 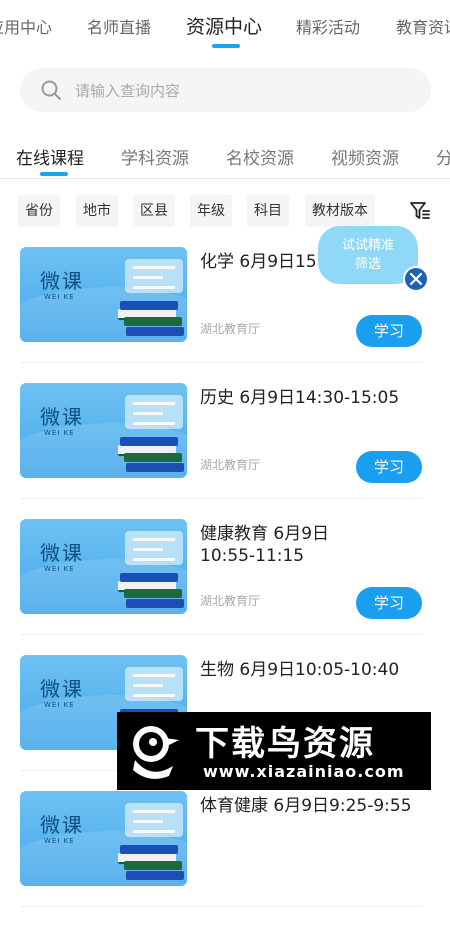 What do you see at coordinates (128, 91) in the screenshot?
I see `search-placeholder: 请输入查询内容` at bounding box center [128, 91].